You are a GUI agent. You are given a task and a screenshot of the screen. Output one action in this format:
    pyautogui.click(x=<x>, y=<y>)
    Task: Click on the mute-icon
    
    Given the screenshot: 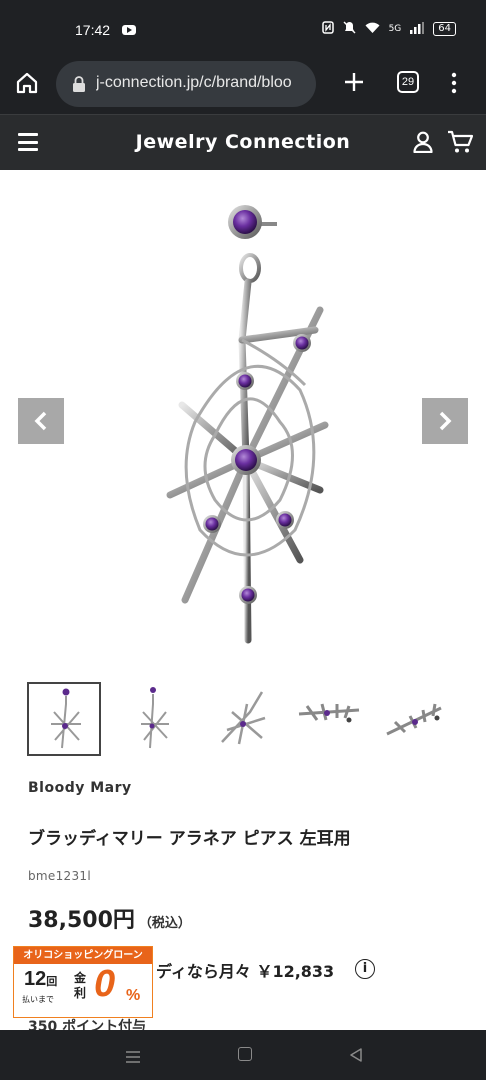 What is the action you would take?
    pyautogui.click(x=349, y=29)
    